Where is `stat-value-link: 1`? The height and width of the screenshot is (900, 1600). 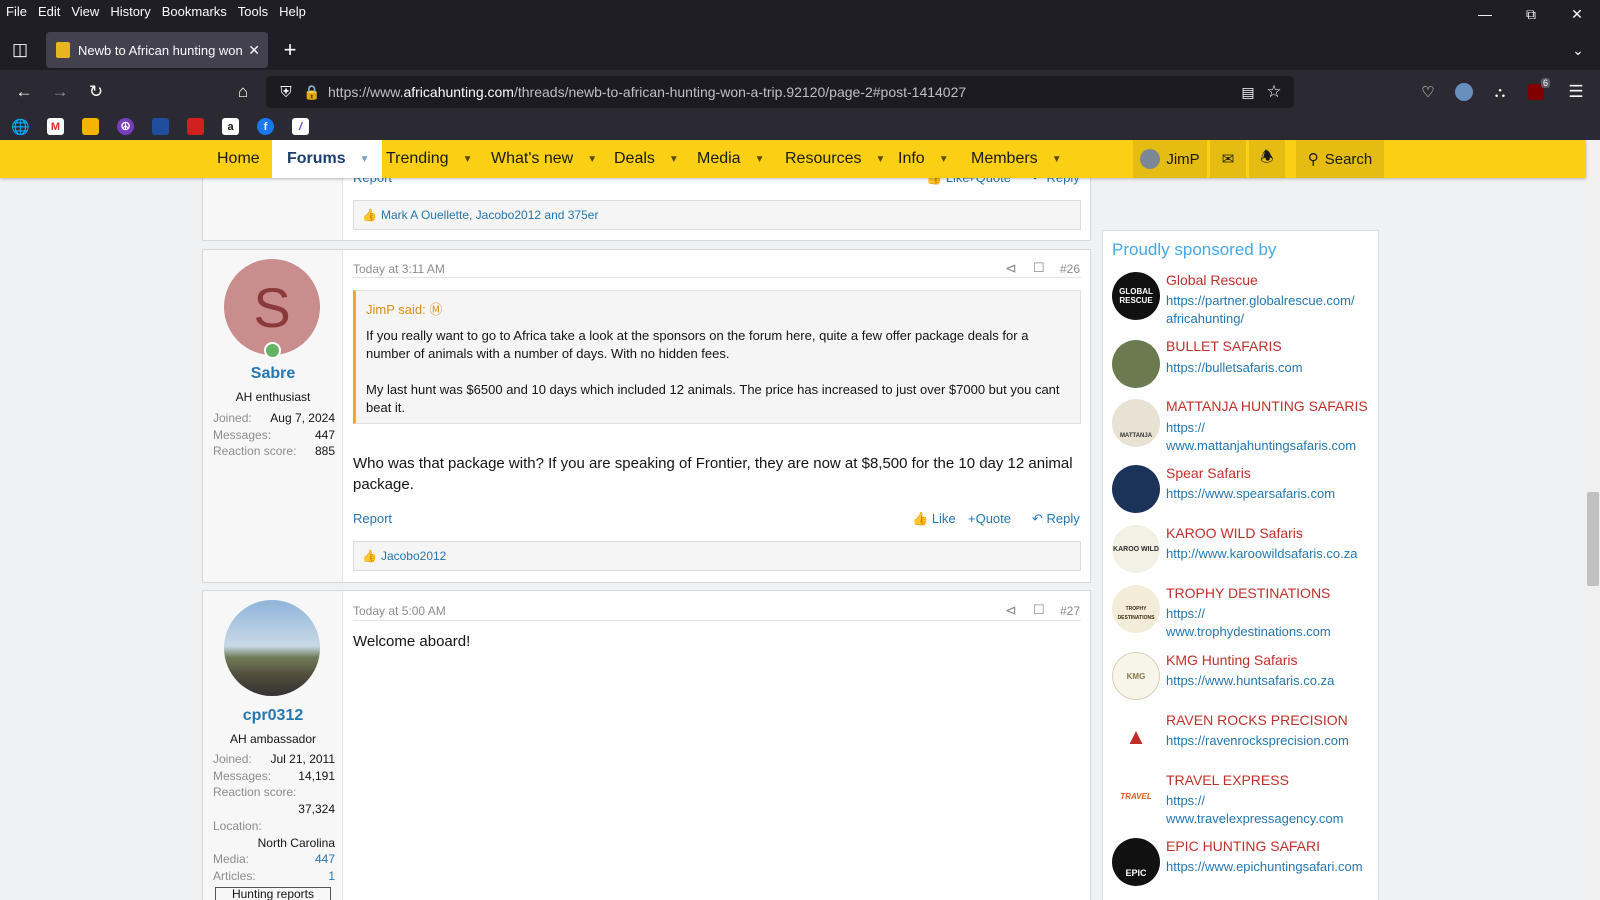
stat-value-link: 1 is located at coordinates (331, 876).